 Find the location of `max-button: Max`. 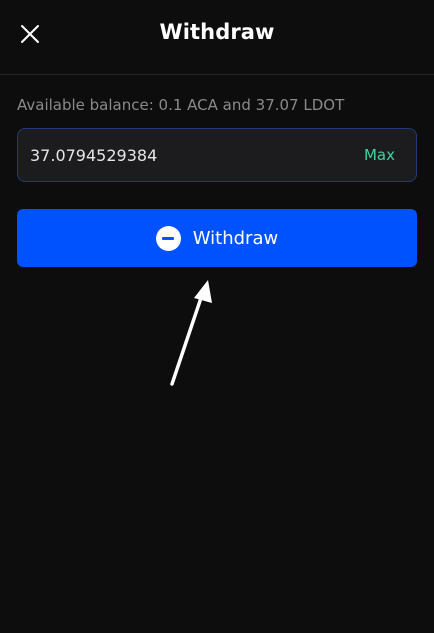

max-button: Max is located at coordinates (379, 155).